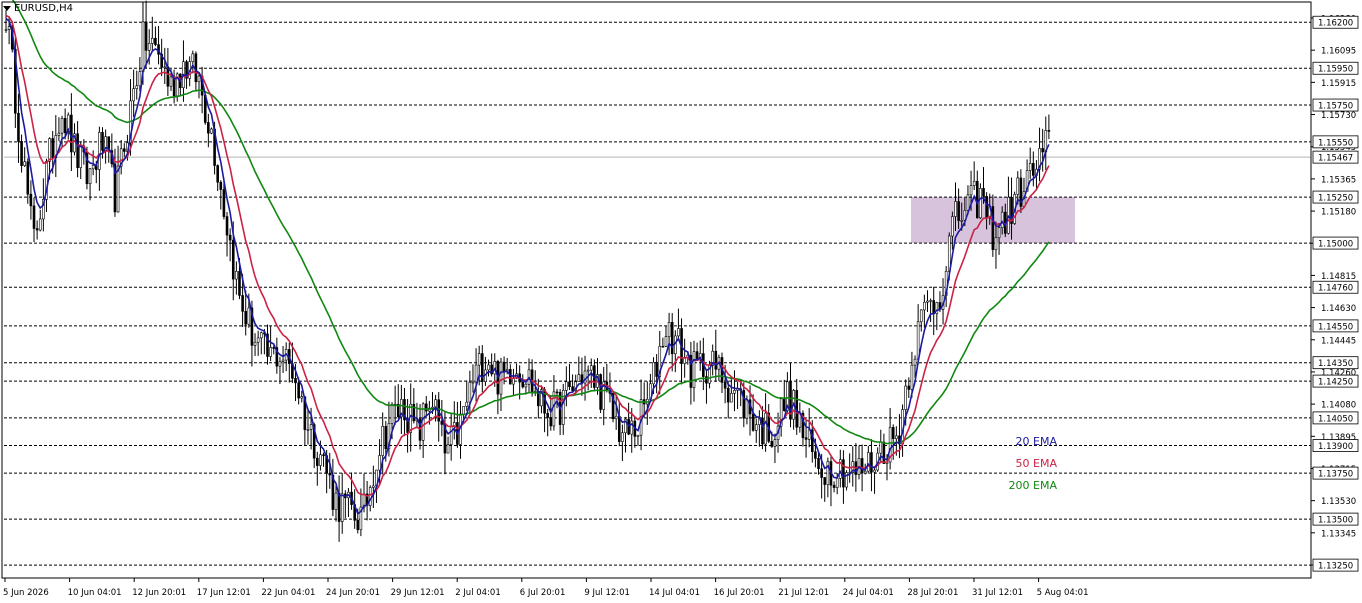  Describe the element at coordinates (7, 8) in the screenshot. I see `chevron-down-icon` at that location.